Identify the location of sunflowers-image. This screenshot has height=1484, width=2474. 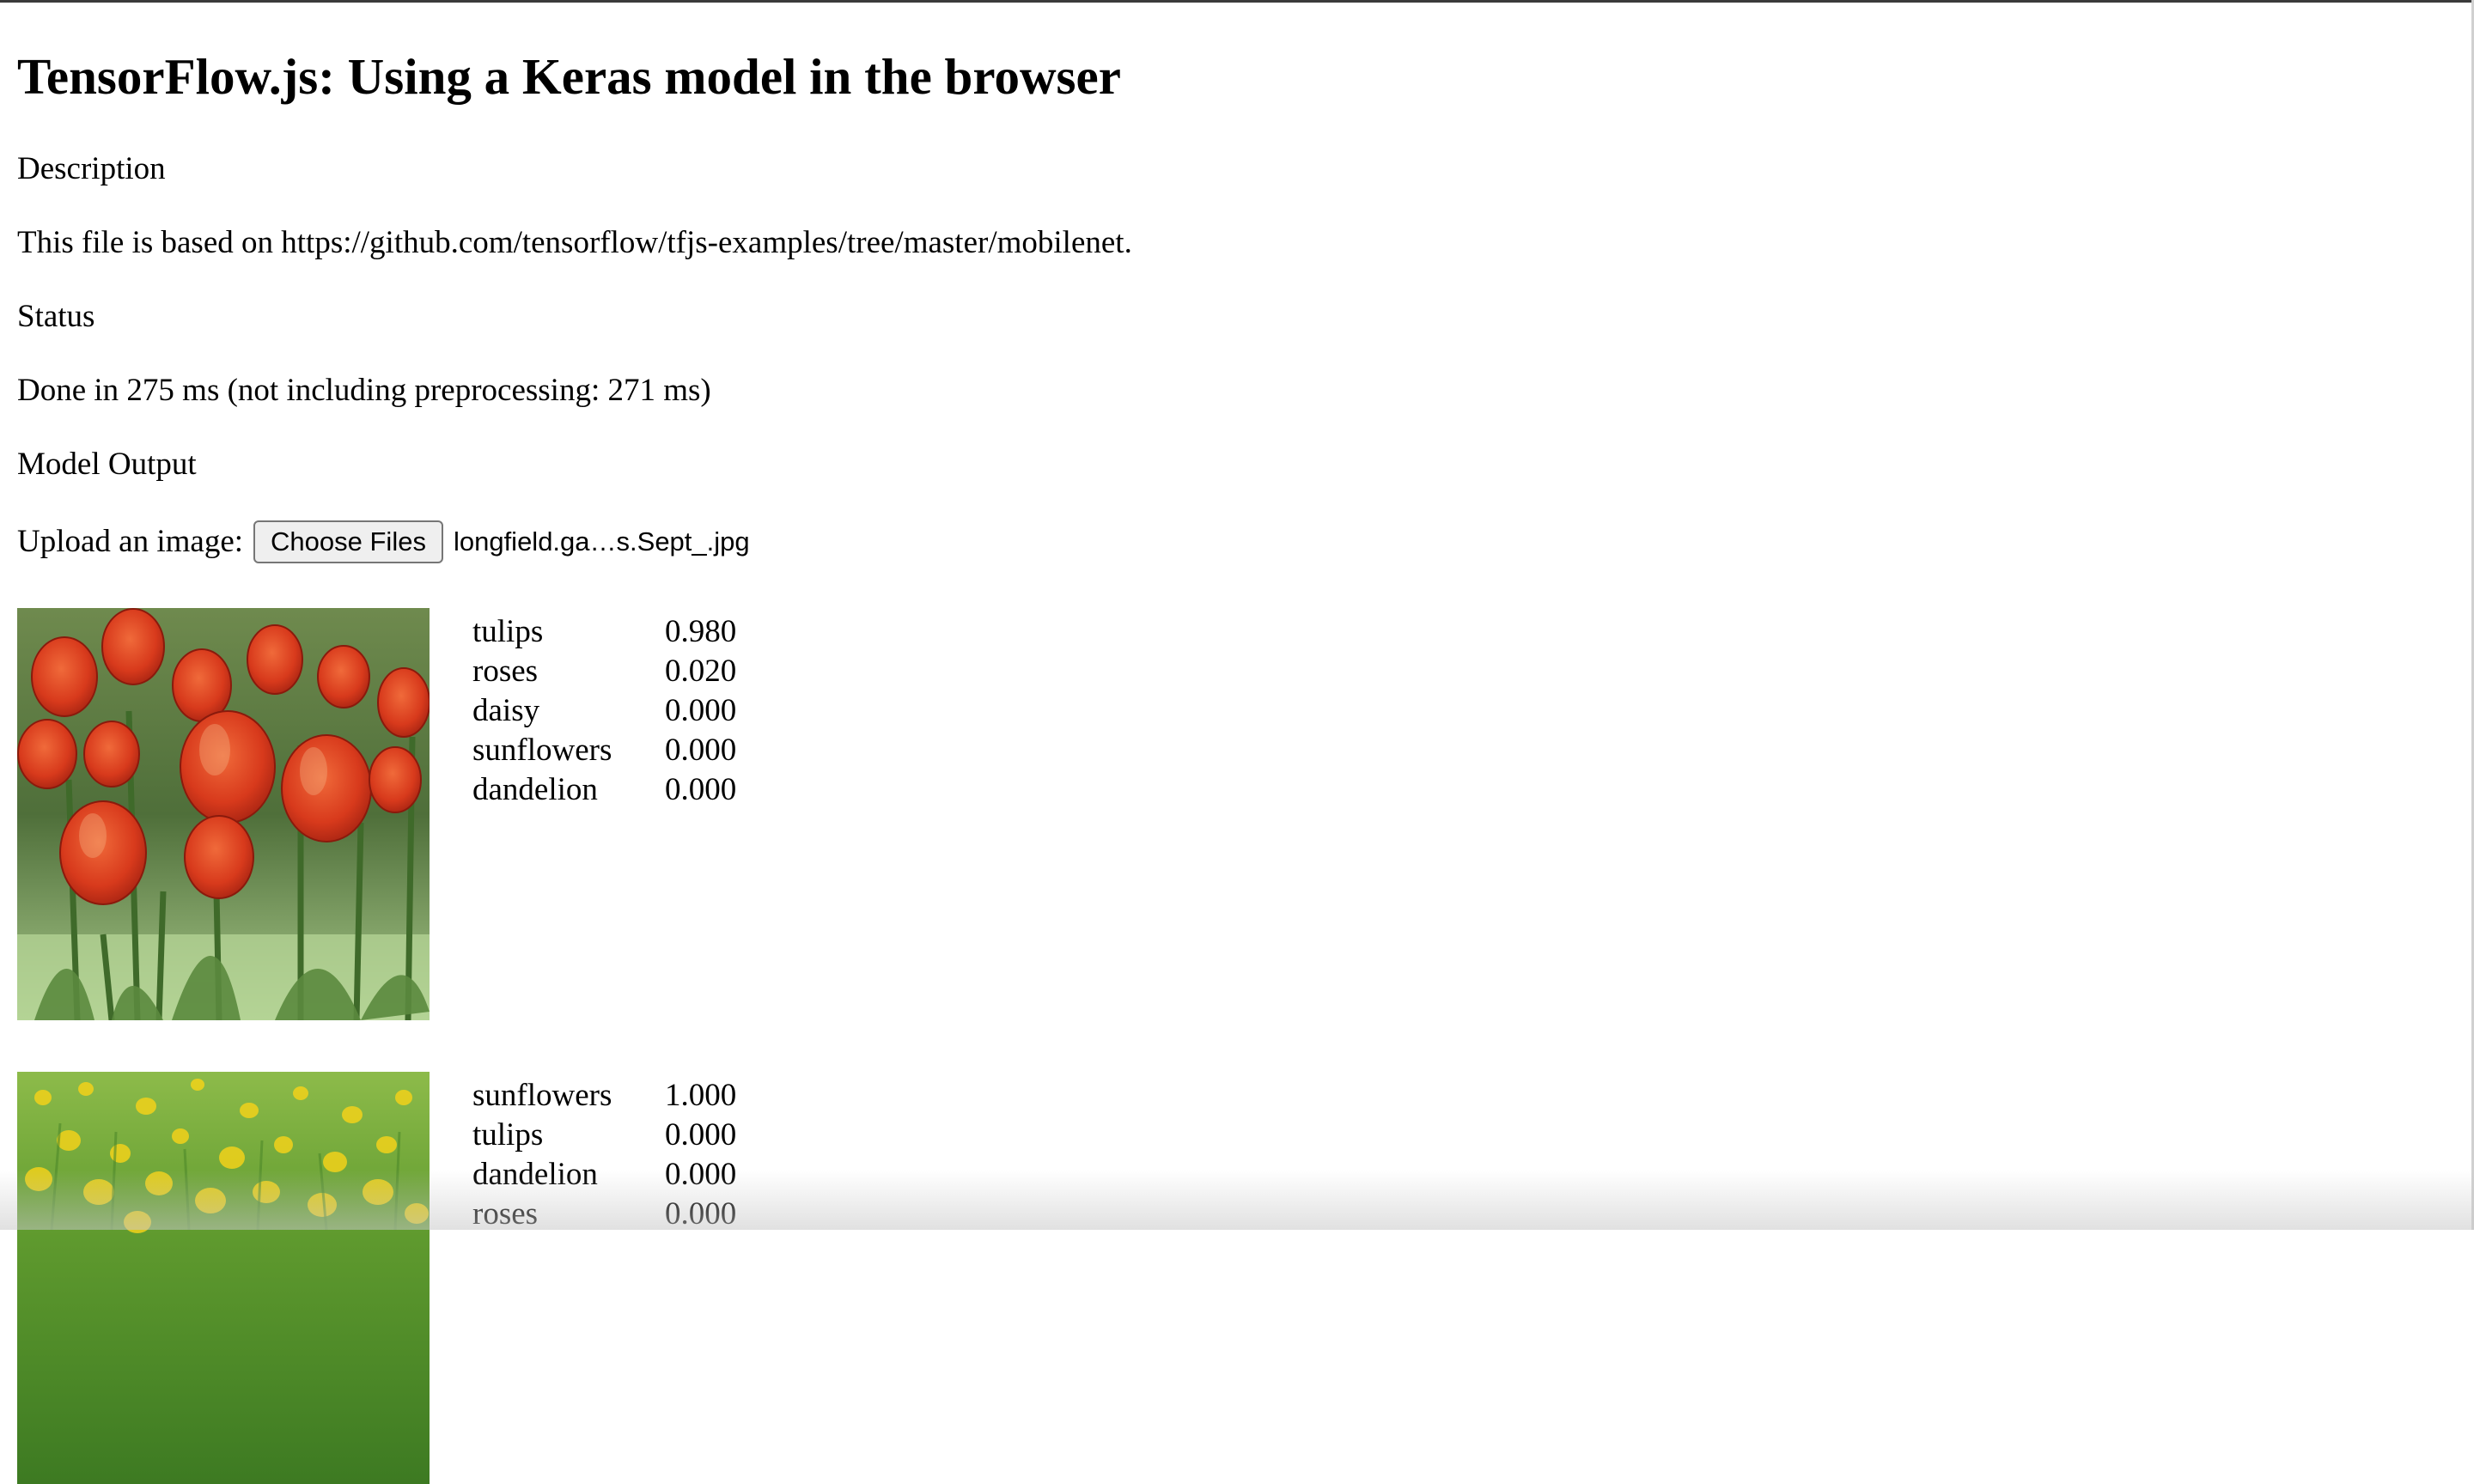
(223, 1278).